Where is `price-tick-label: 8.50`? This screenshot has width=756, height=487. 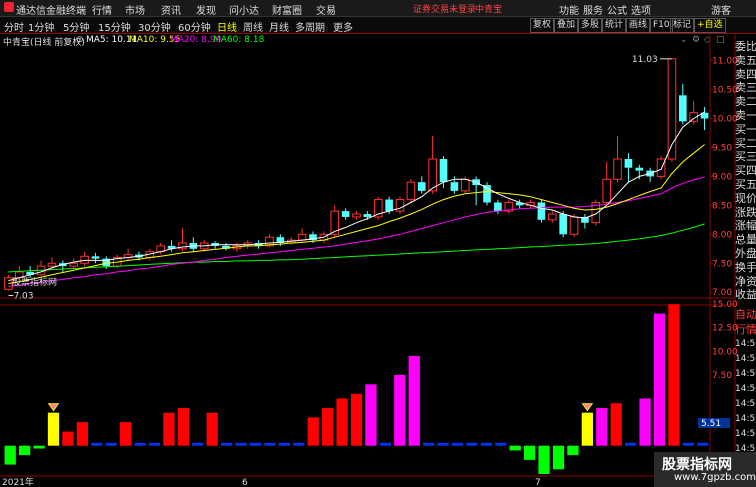
price-tick-label: 8.50 is located at coordinates (722, 206).